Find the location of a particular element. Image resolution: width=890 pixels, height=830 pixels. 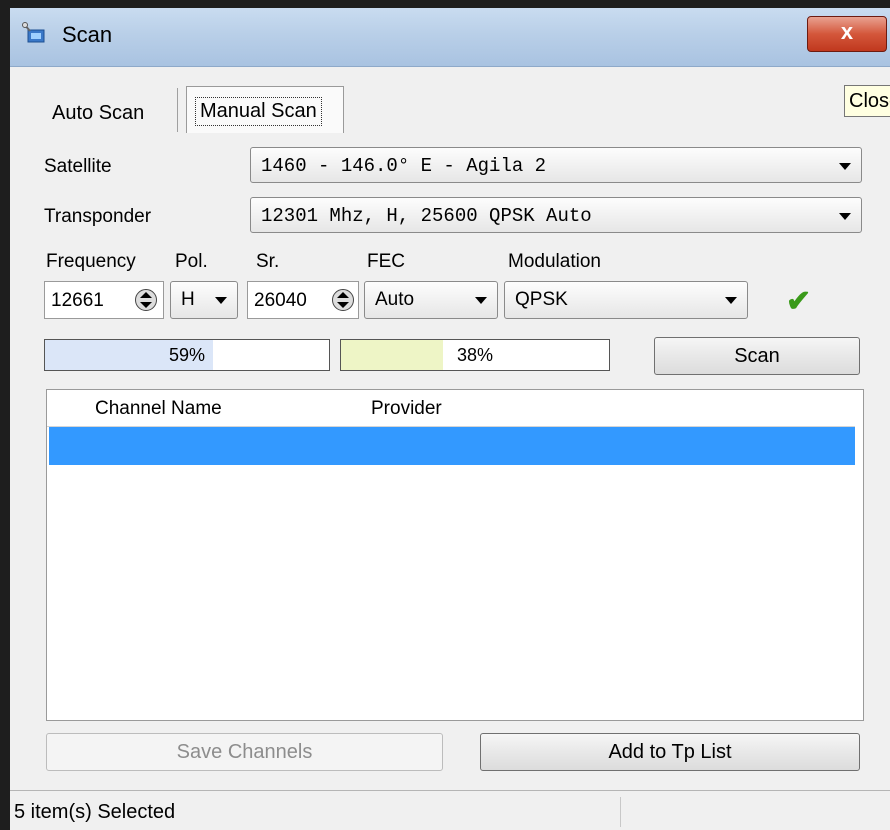

channel-list-header: Channel Name Provider is located at coordinates (451, 408).